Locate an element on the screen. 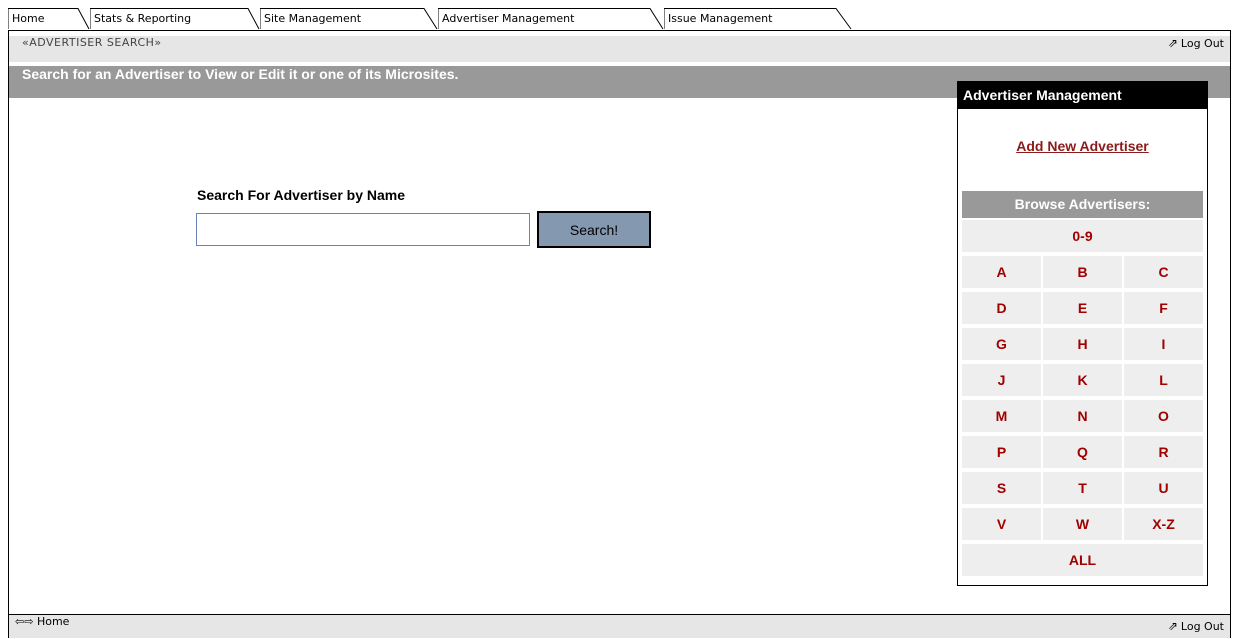 The height and width of the screenshot is (639, 1239). add-new-advertiser-link: Add New Advertiser is located at coordinates (1082, 146).